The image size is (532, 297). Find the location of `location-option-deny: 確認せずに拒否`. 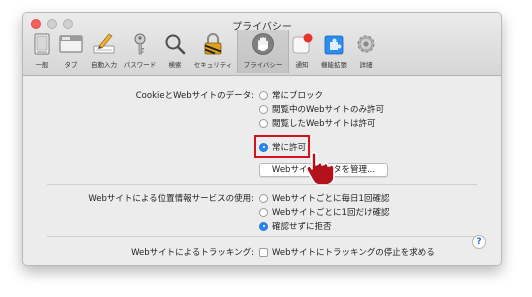

location-option-deny: 確認せずに拒否 is located at coordinates (295, 226).